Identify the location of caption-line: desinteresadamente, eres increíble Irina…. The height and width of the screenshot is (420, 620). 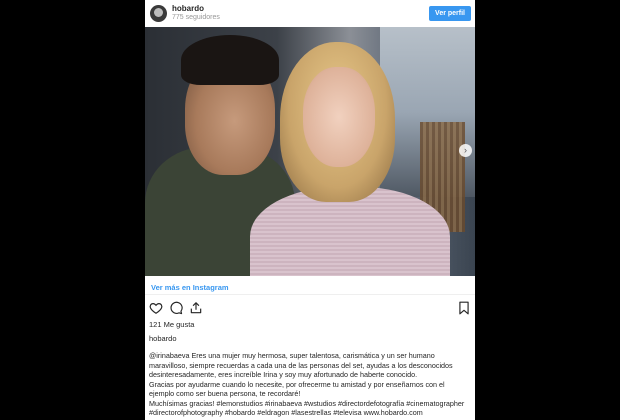
(283, 374).